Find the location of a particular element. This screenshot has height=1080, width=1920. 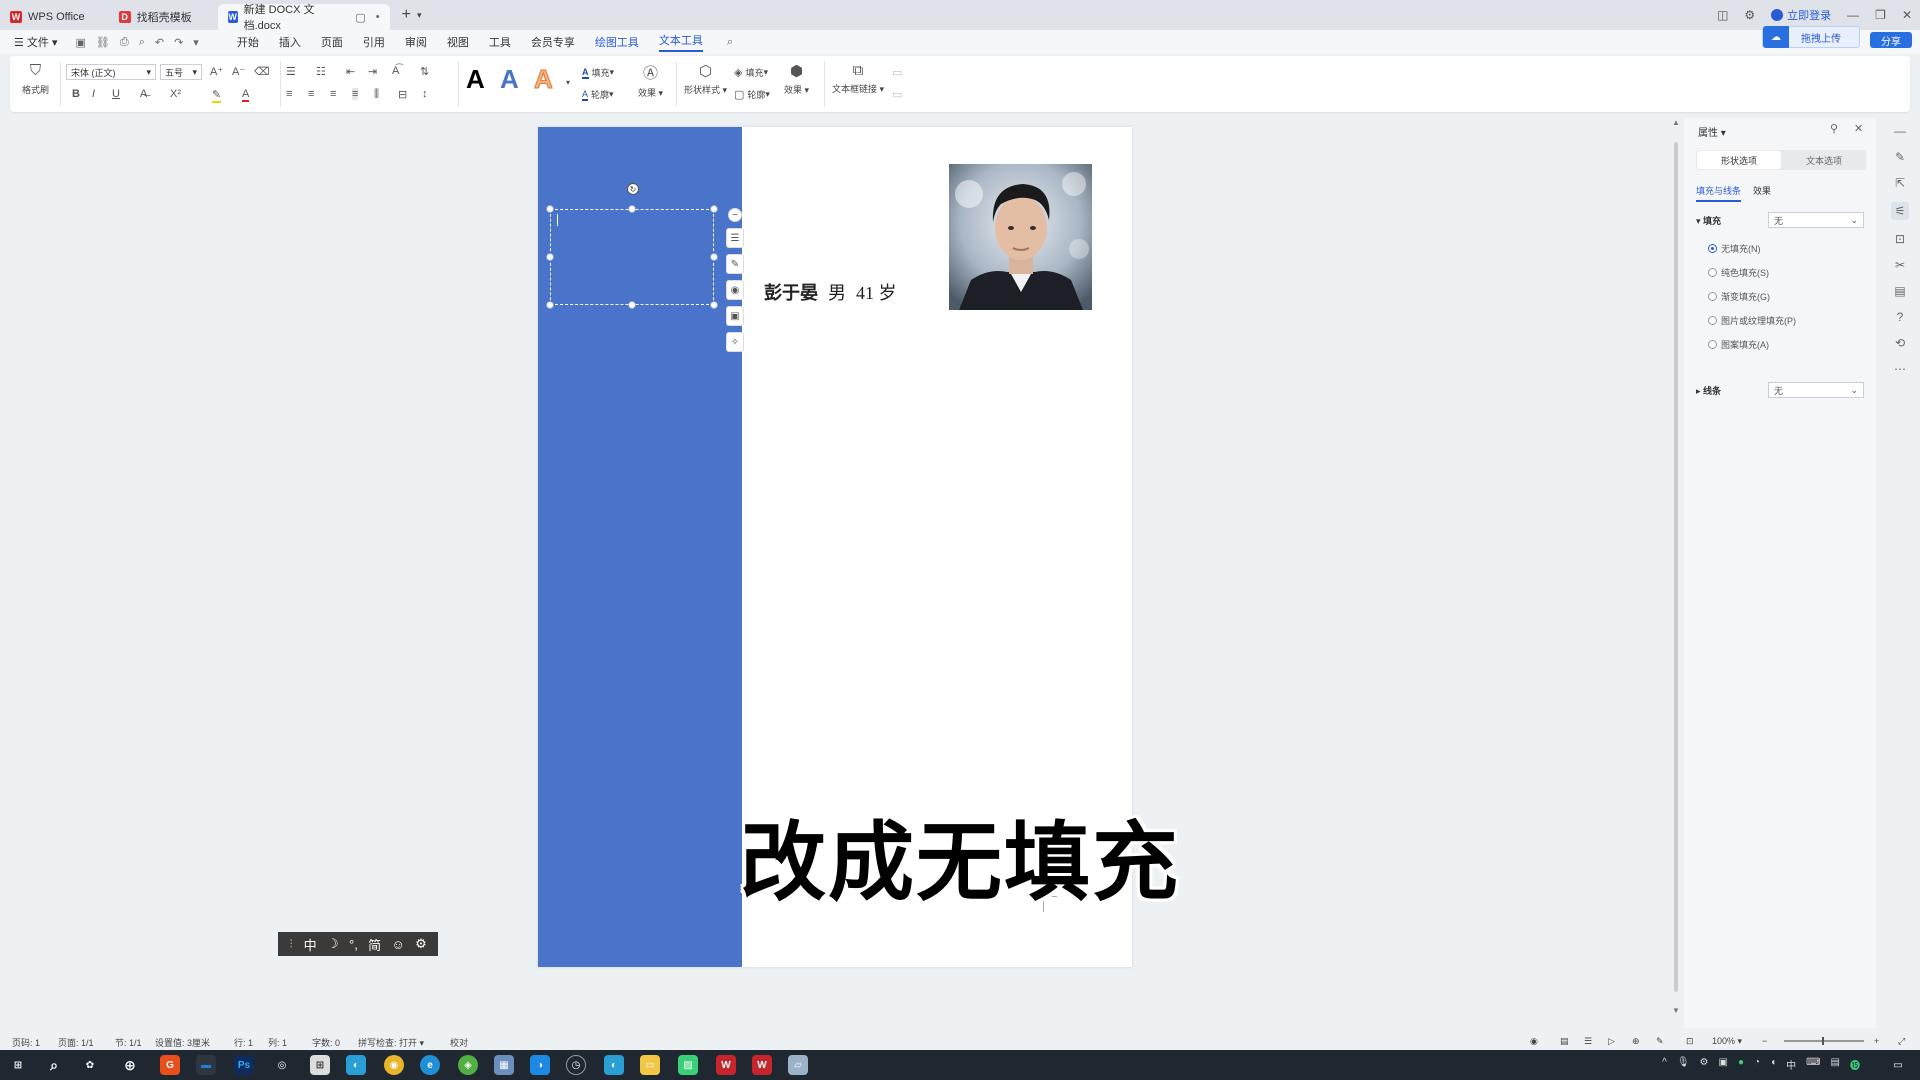

network-icon: ▣ is located at coordinates (1723, 1064).